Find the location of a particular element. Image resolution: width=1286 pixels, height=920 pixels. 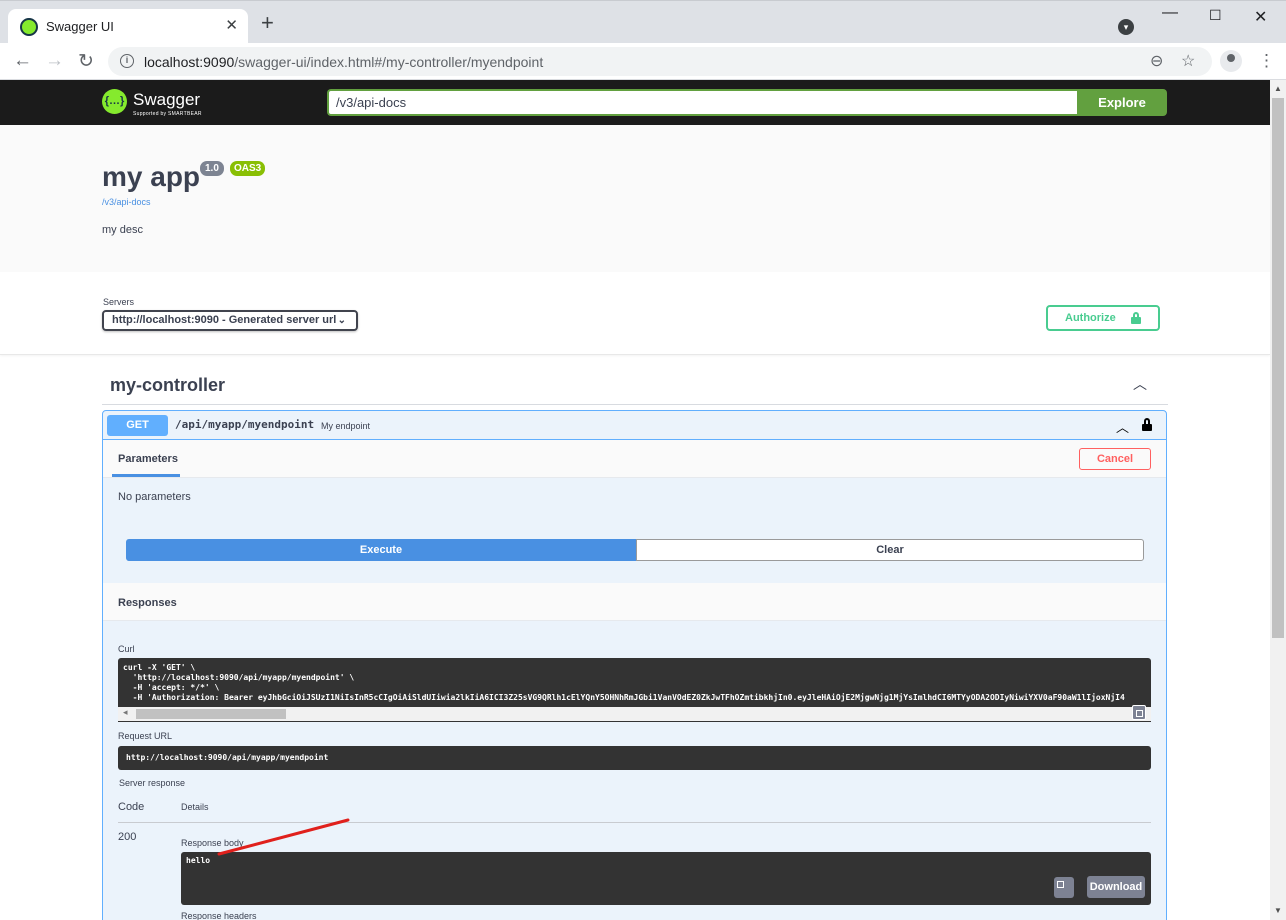

method-badge: GET is located at coordinates (137, 425).